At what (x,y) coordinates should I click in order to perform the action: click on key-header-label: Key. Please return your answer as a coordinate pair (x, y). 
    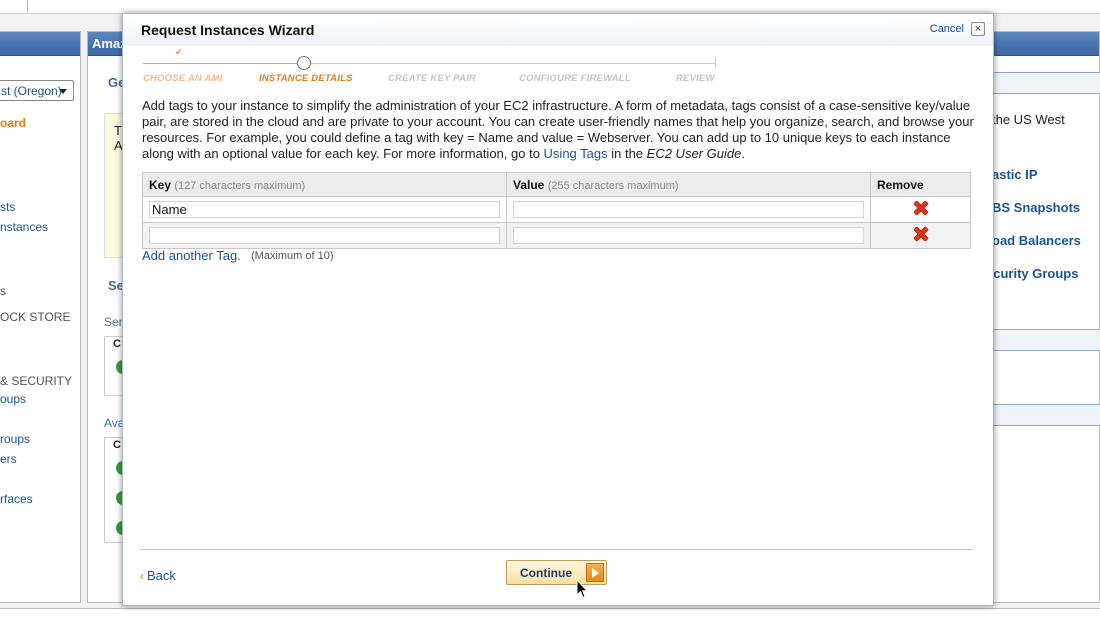
    Looking at the image, I should click on (160, 184).